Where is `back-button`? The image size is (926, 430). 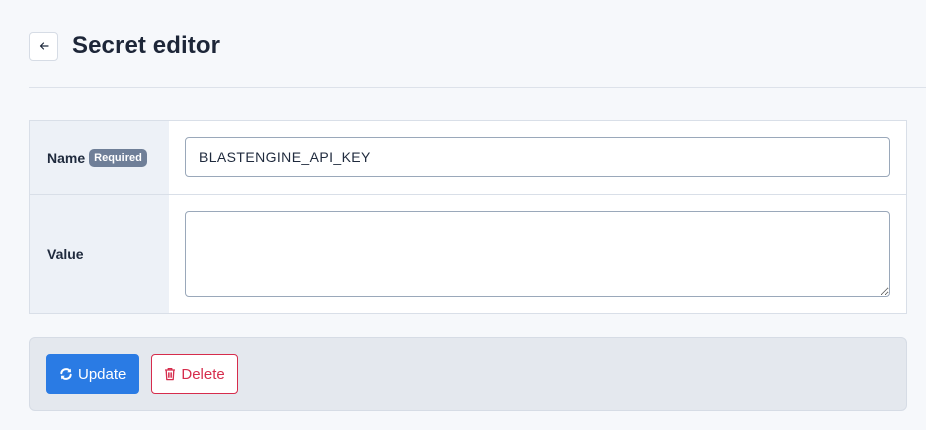
back-button is located at coordinates (43, 46).